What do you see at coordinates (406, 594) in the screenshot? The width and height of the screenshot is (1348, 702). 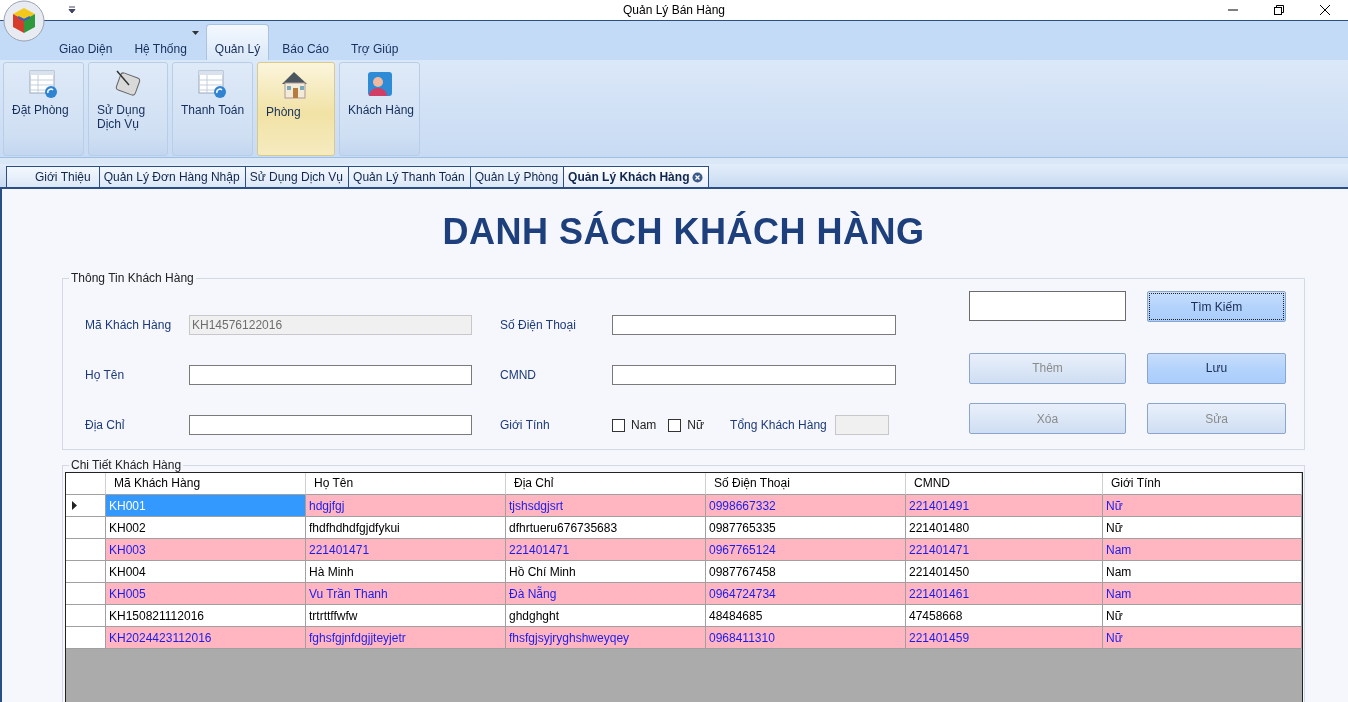 I see `table-cell: Vu Trần Thanh` at bounding box center [406, 594].